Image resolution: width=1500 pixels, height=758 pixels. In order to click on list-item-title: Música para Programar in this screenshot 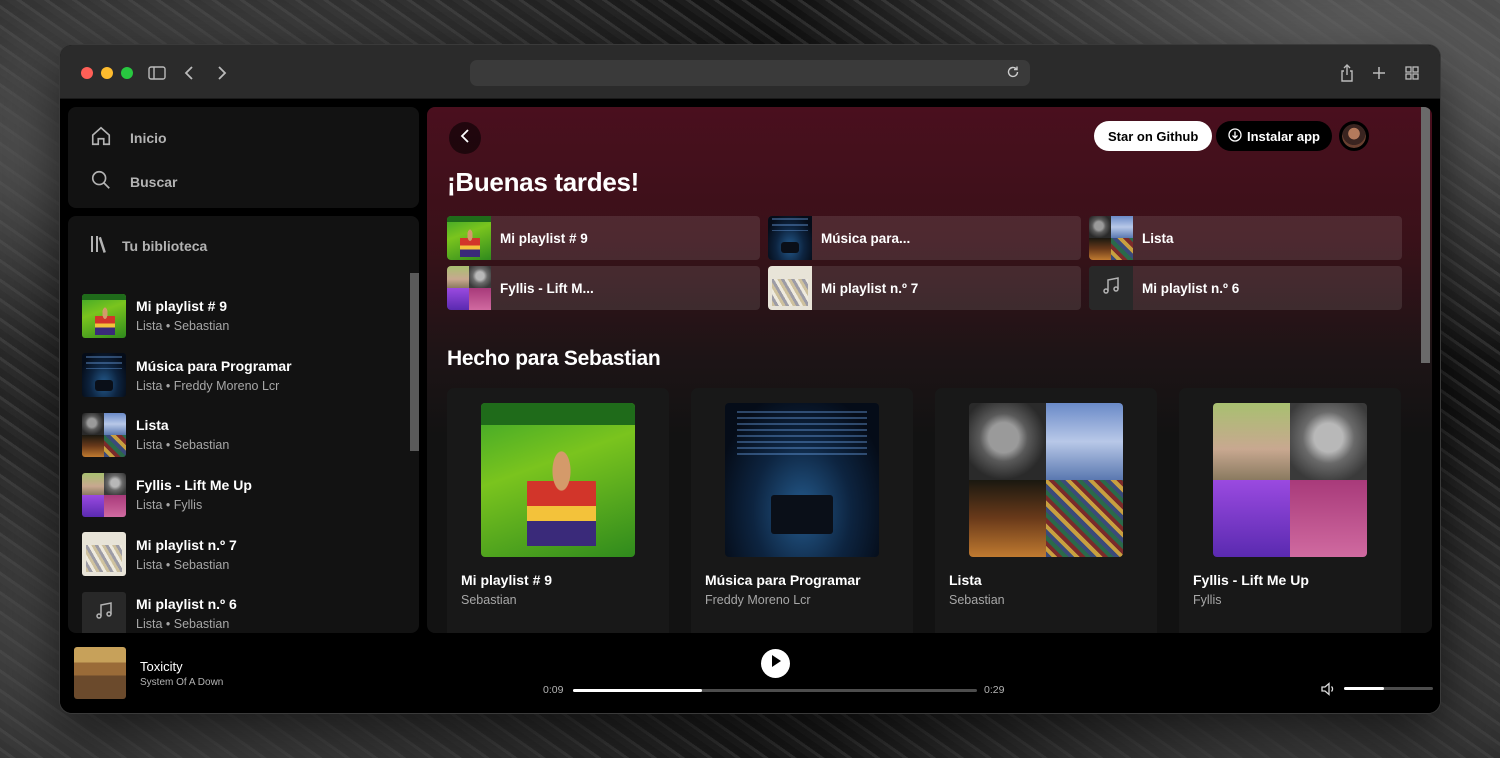, I will do `click(214, 365)`.